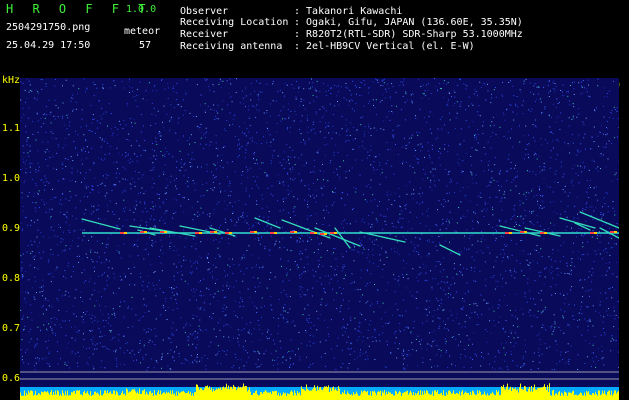 This screenshot has height=400, width=629. Describe the element at coordinates (234, 22) in the screenshot. I see `location-label: Receiving Location` at that location.